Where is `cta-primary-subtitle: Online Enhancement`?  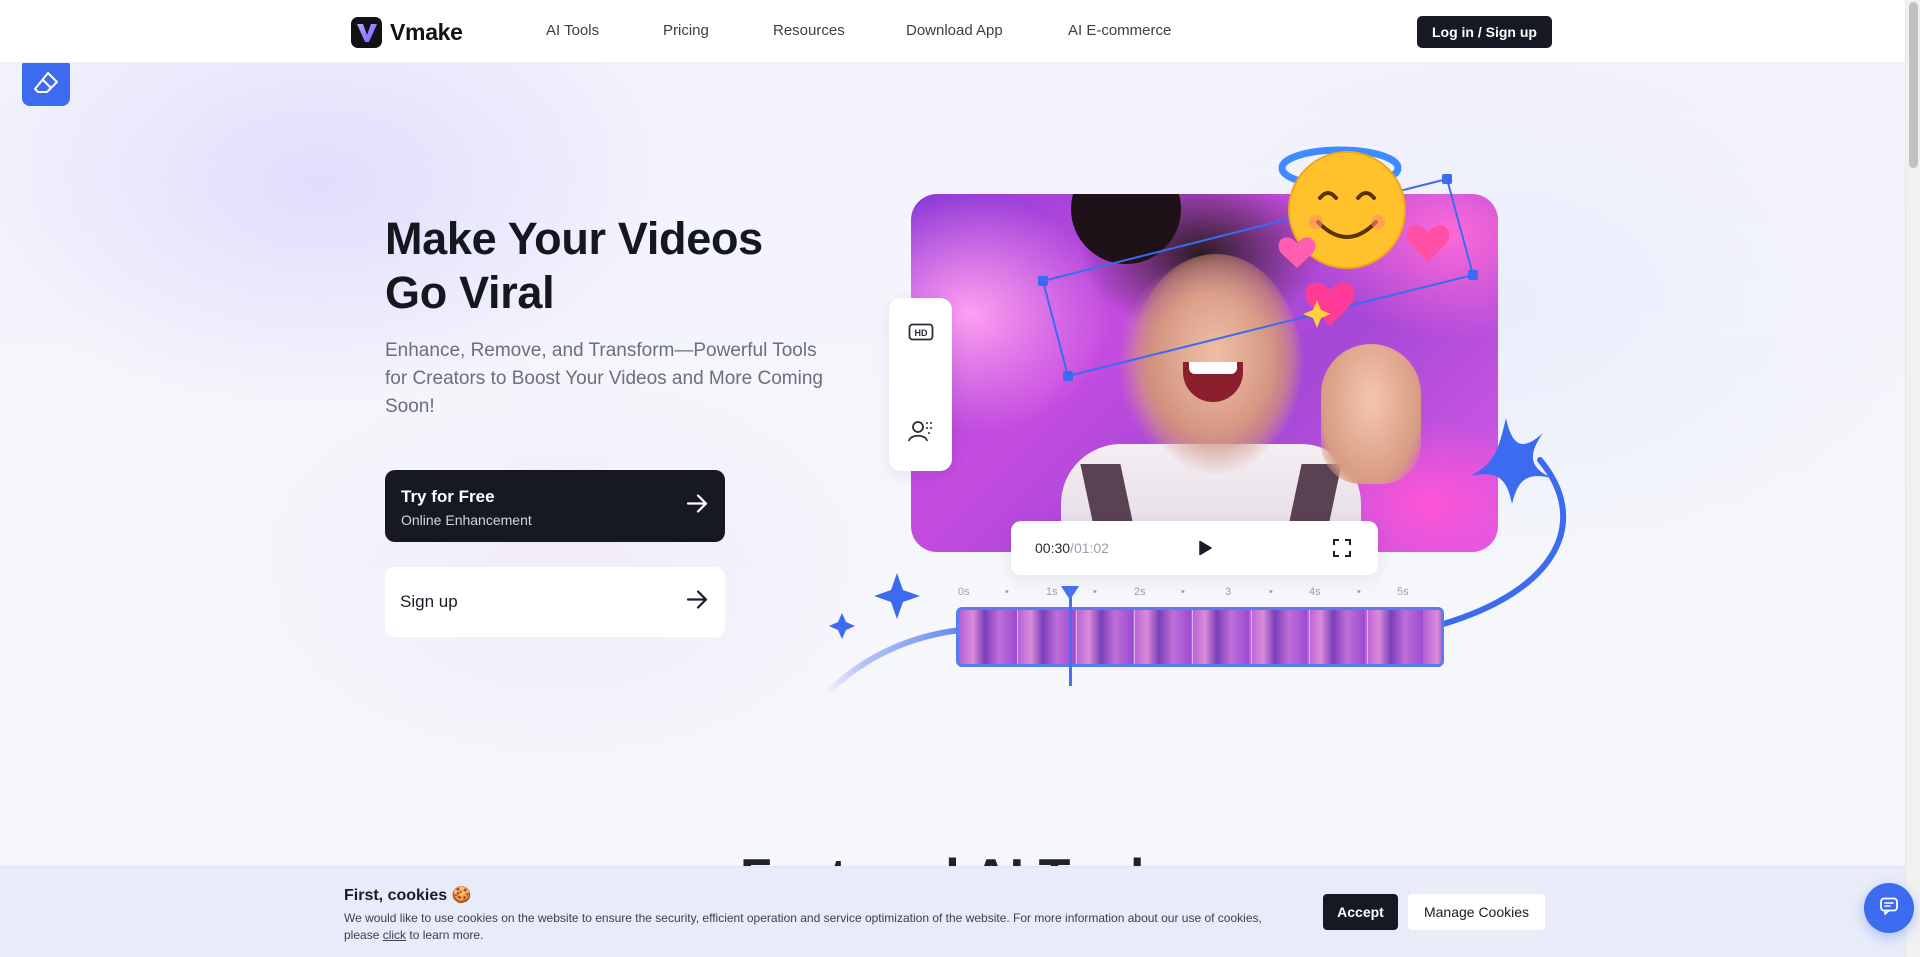
cta-primary-subtitle: Online Enhancement is located at coordinates (466, 520).